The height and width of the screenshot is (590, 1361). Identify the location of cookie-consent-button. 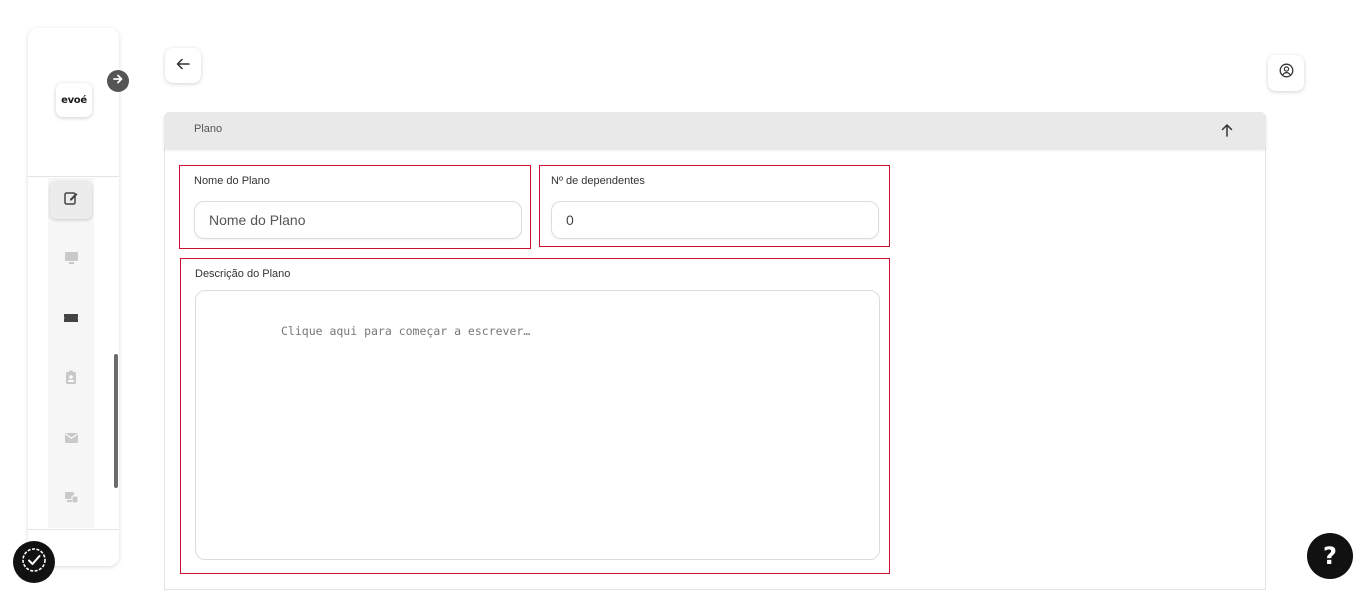
(34, 562).